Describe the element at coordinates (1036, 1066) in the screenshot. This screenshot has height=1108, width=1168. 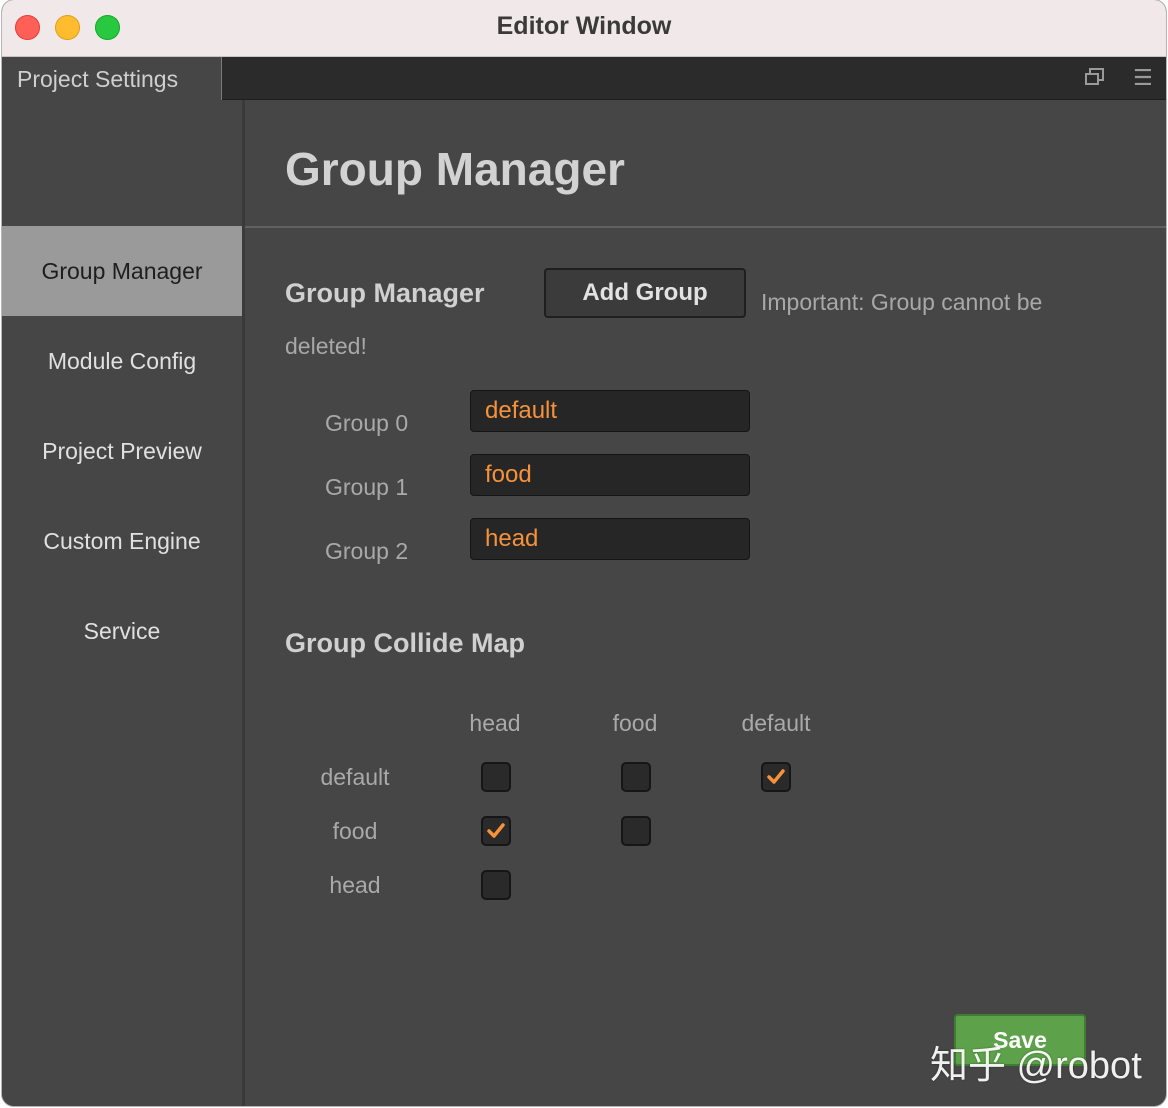
I see `watermark: 知乎 @robot` at that location.